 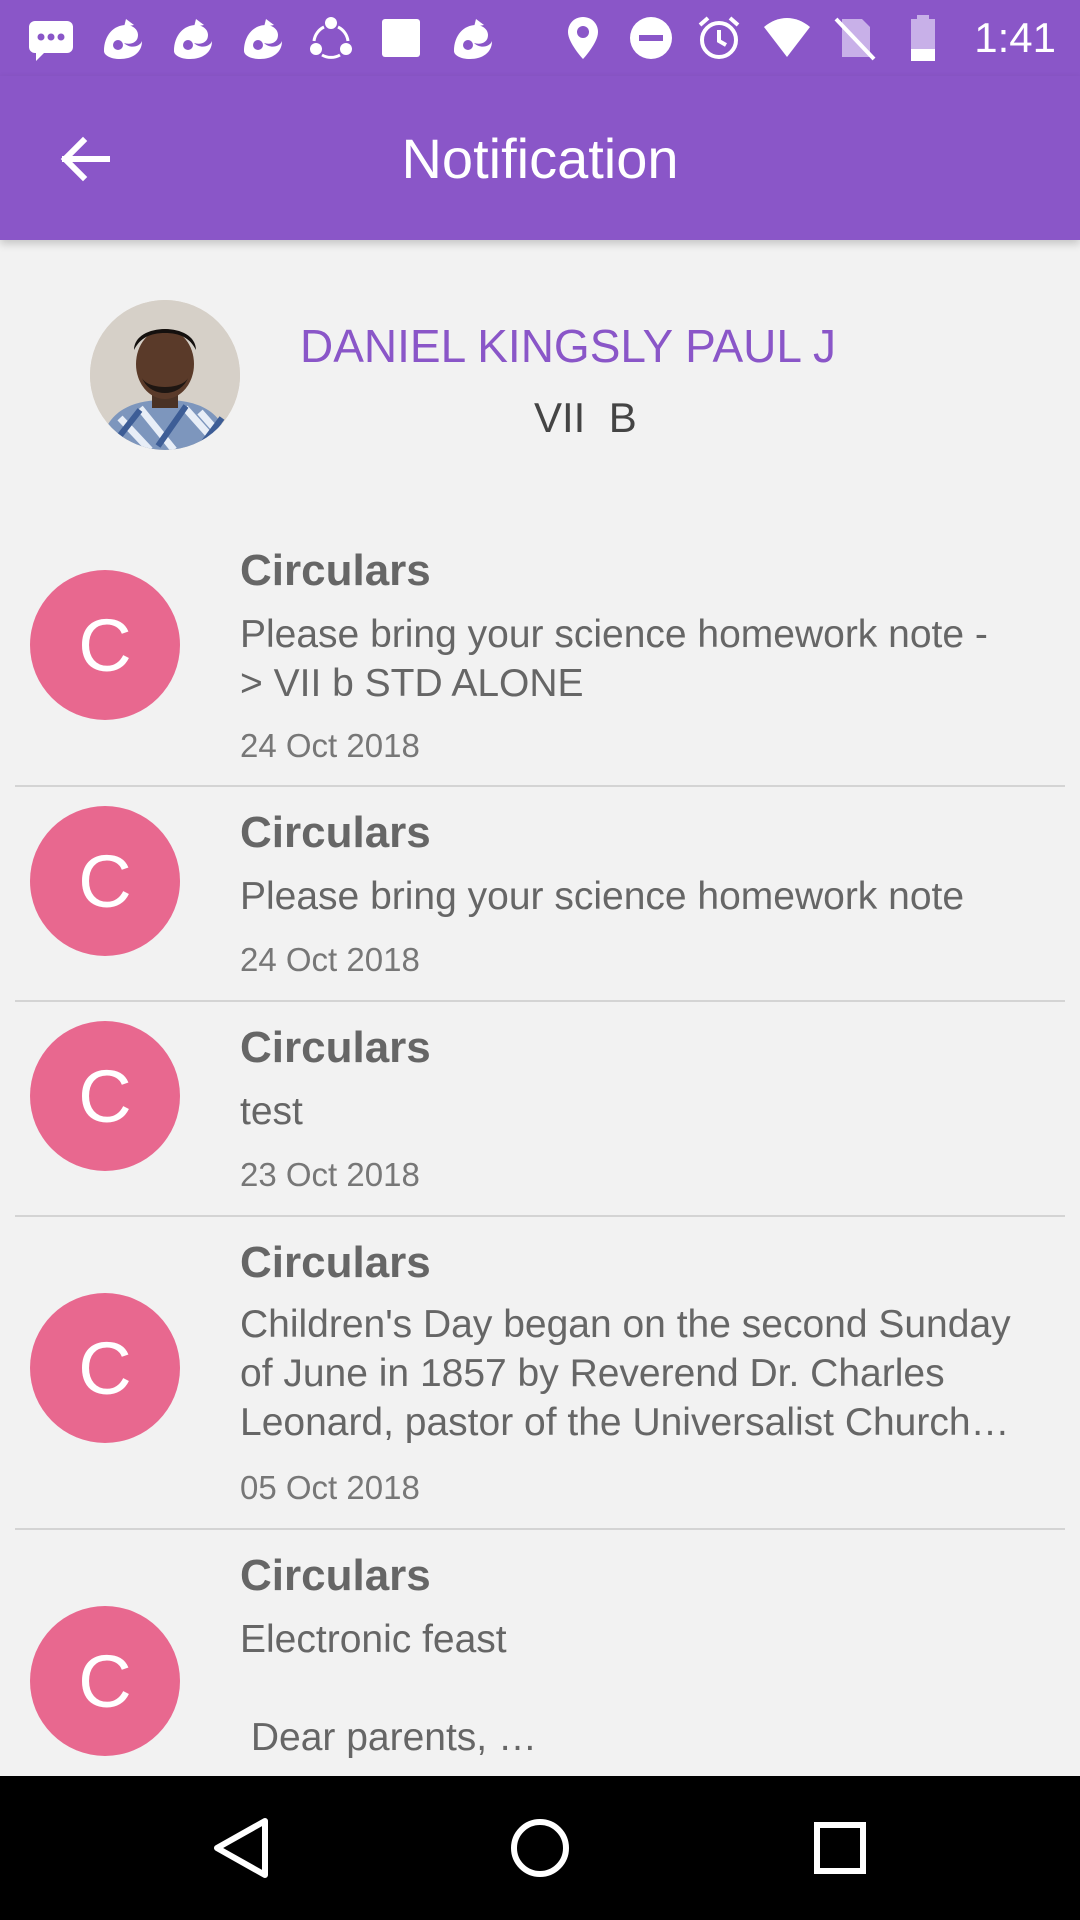 I want to click on nav-home-button, so click(x=540, y=1848).